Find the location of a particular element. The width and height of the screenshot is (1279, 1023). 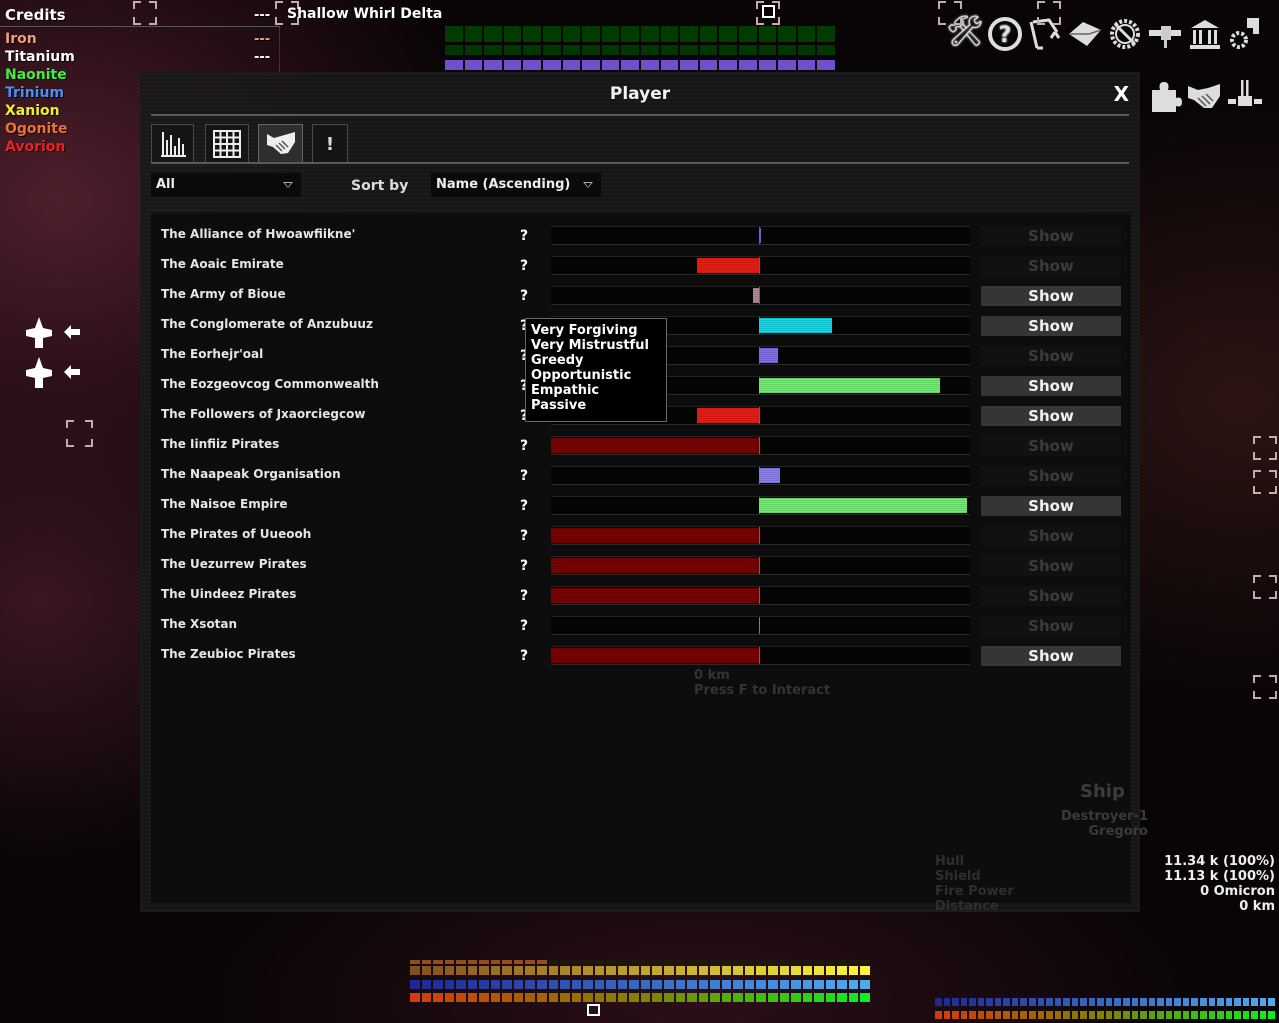

help-icon: ? is located at coordinates (1005, 34).